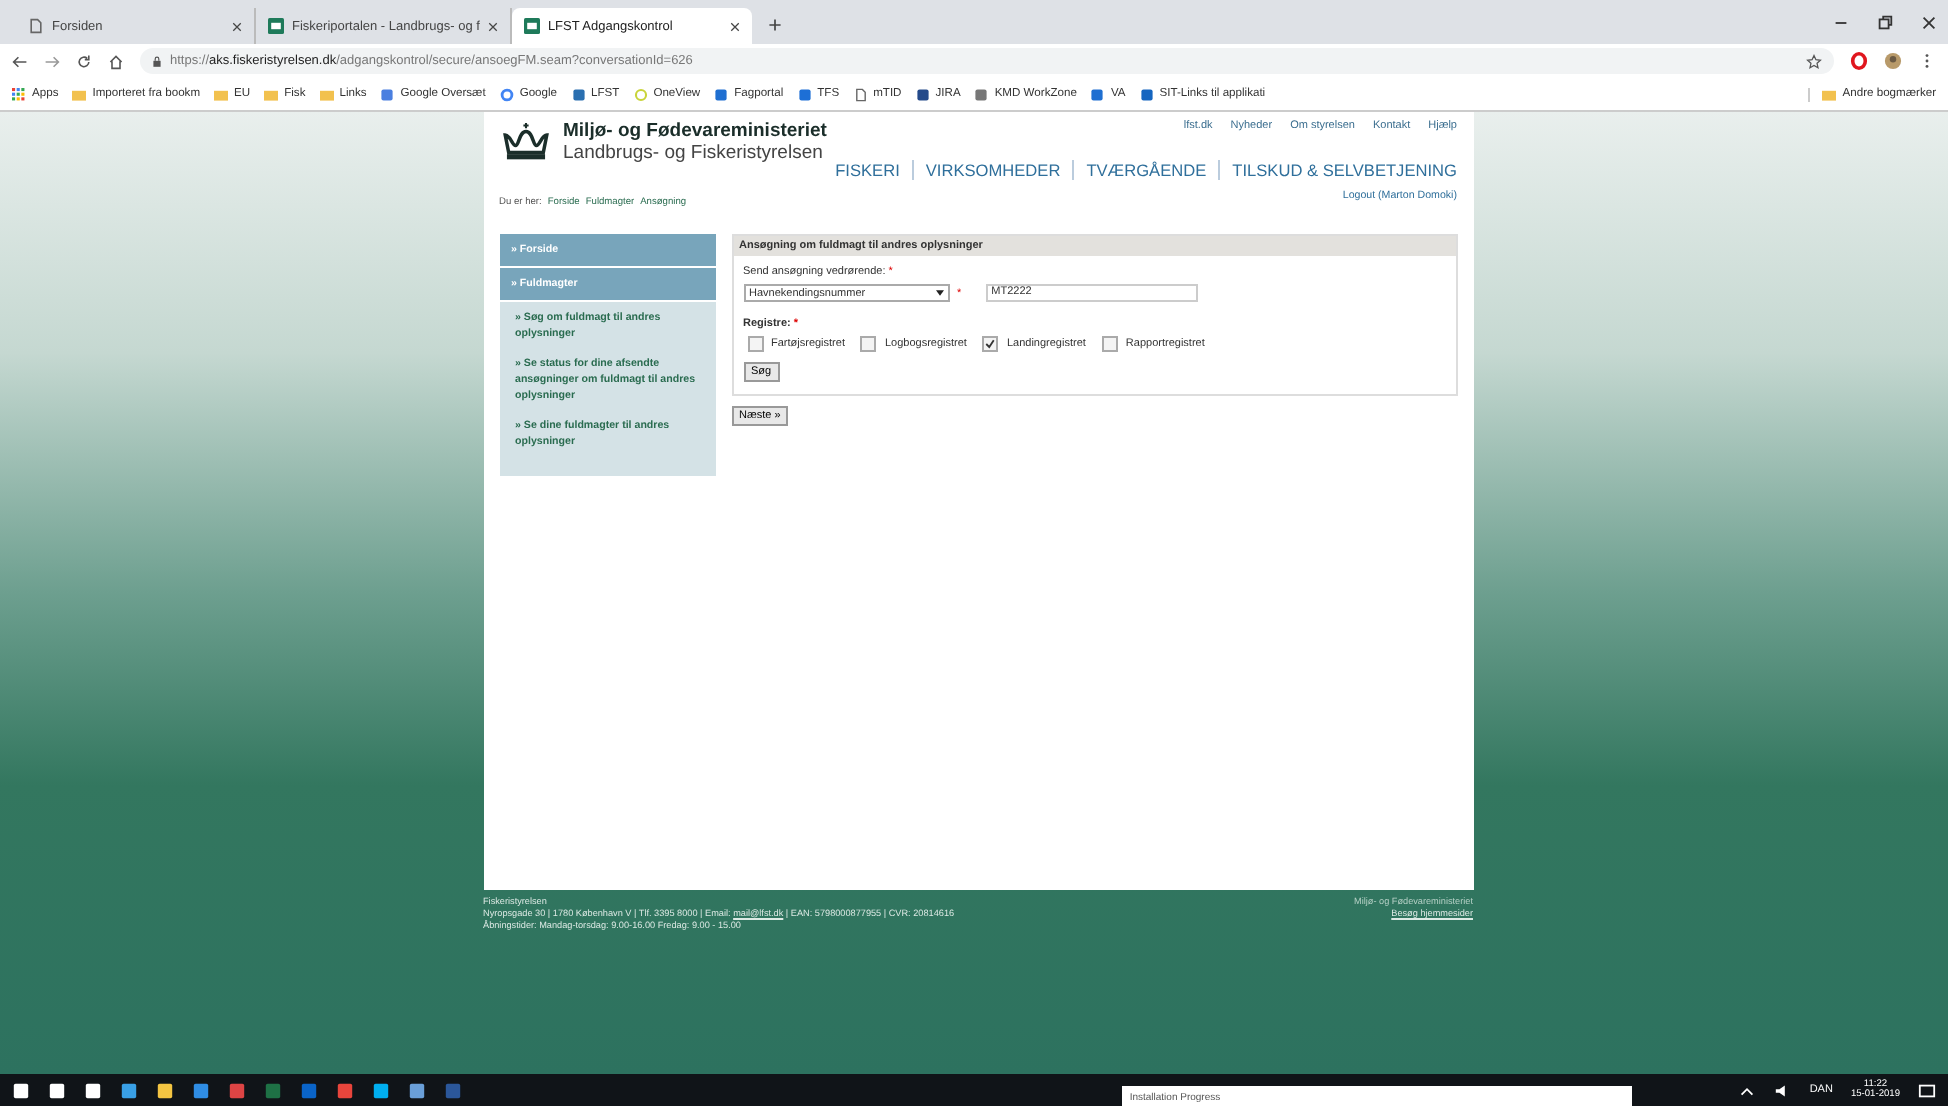 This screenshot has height=1106, width=1948. Describe the element at coordinates (1885, 23) in the screenshot. I see `restore-icon` at that location.